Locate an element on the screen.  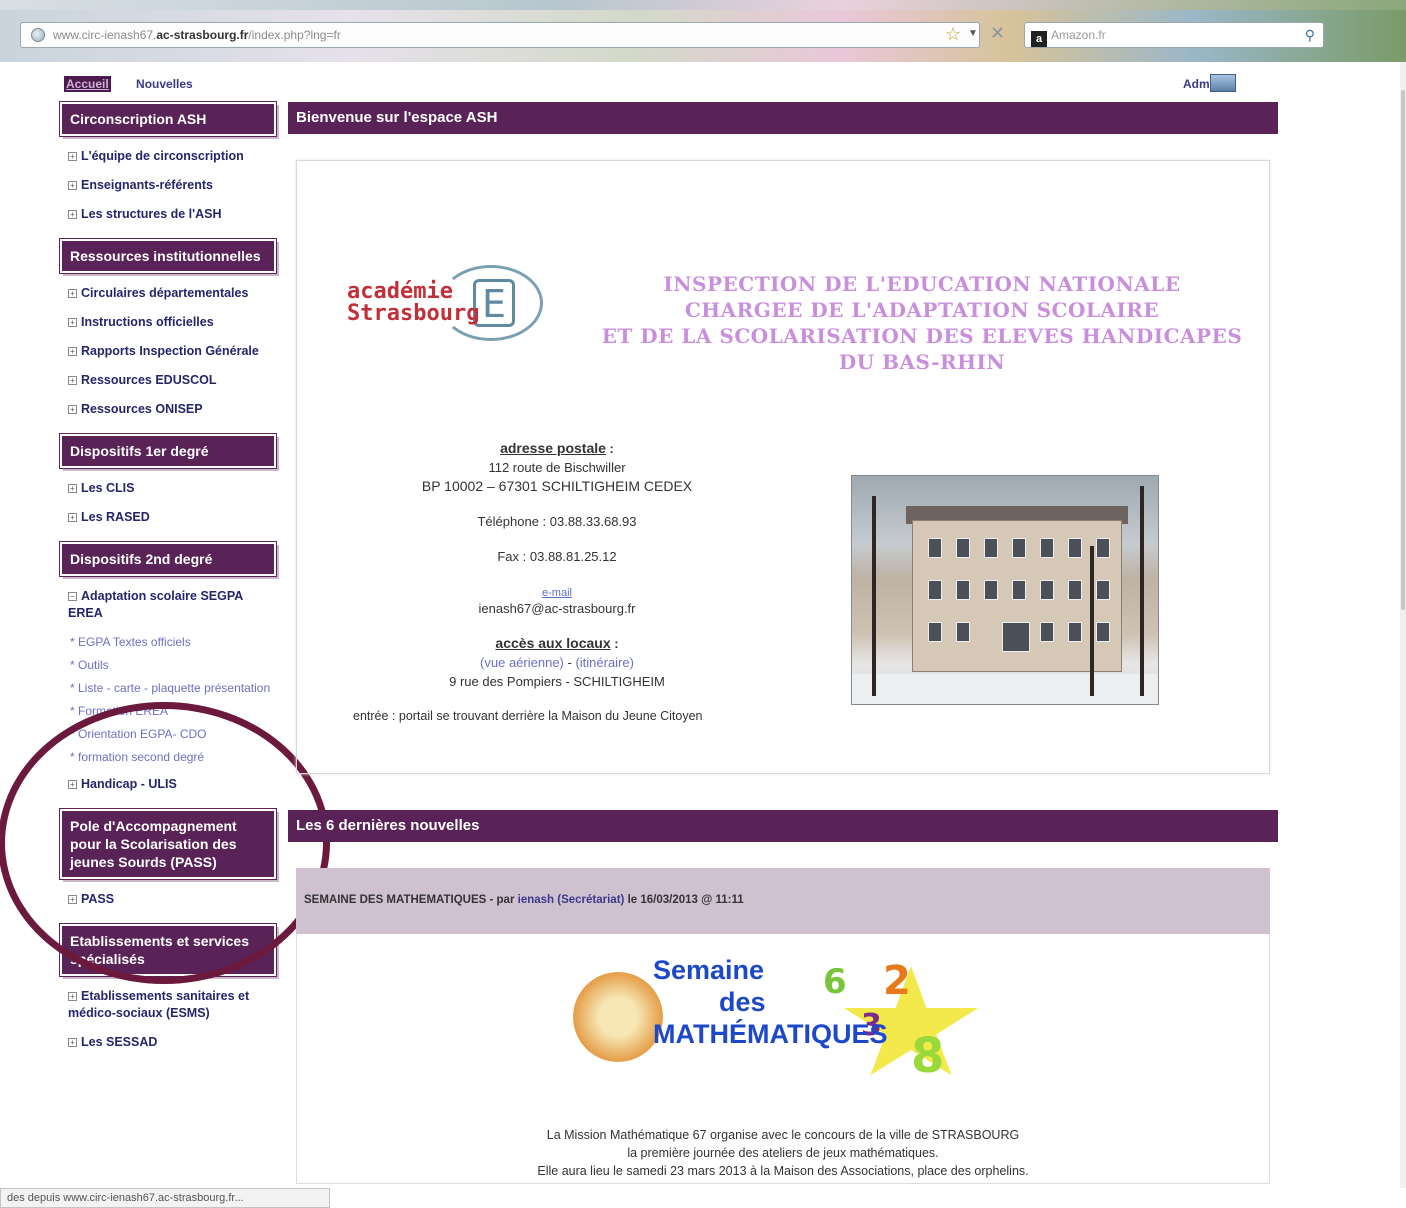
sidebar-item-label: Les SESSAD is located at coordinates (119, 1042).